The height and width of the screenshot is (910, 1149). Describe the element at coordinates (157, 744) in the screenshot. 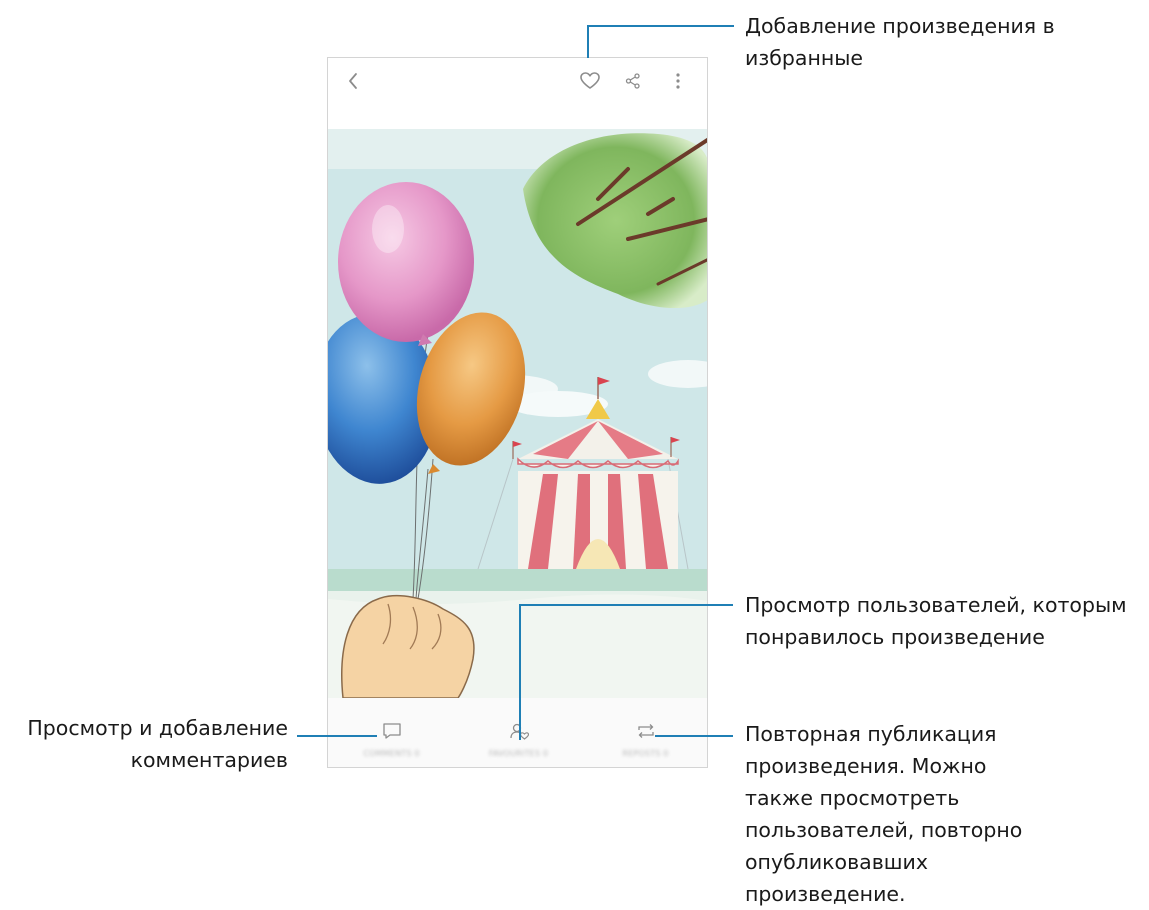

I see `callout-comments: Просмотр и добавление комментариев` at that location.